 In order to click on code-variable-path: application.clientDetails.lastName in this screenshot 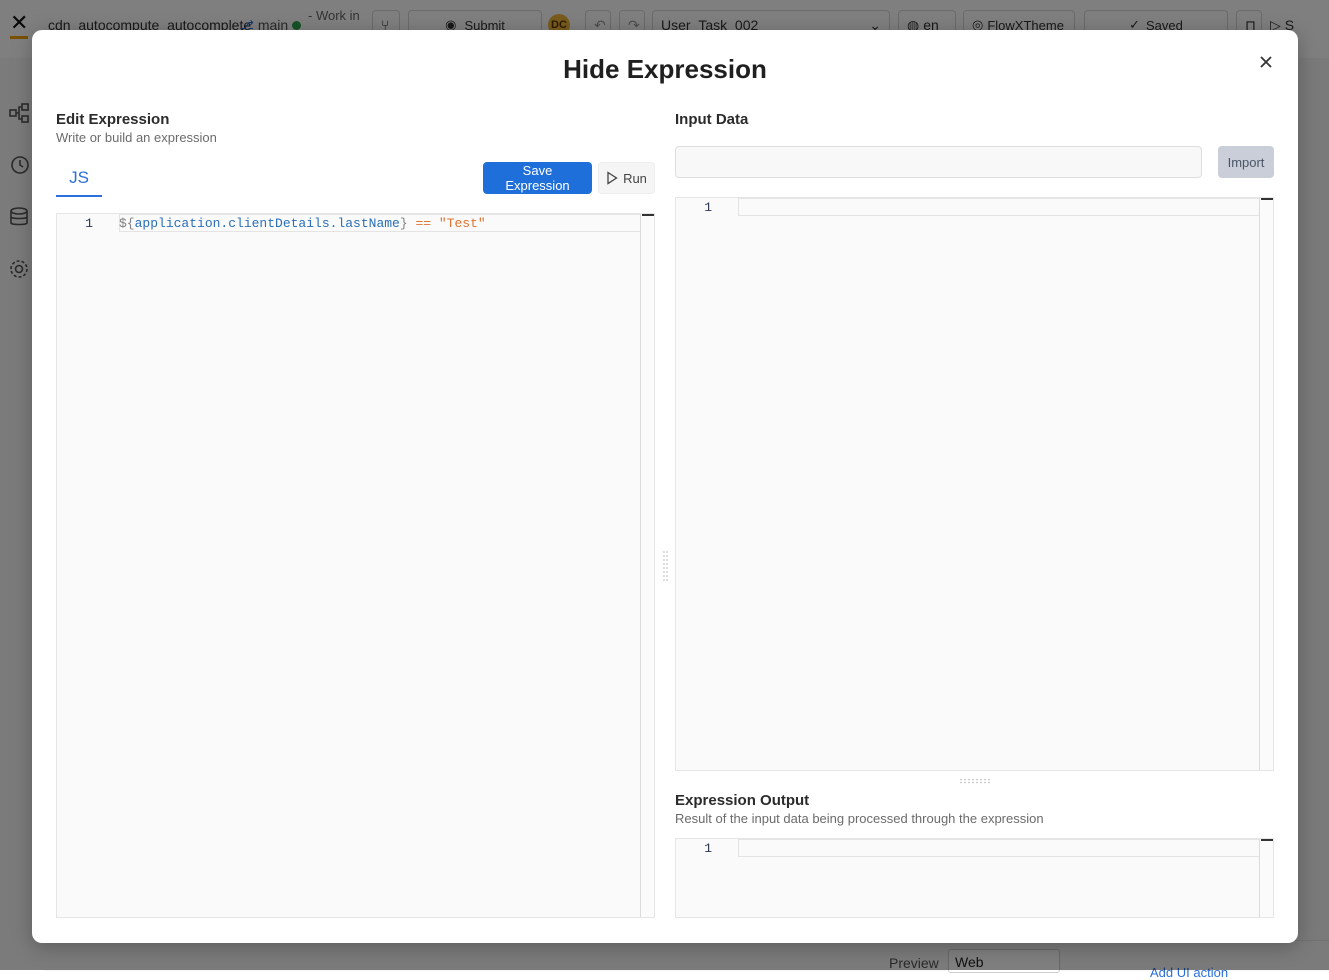, I will do `click(267, 223)`.